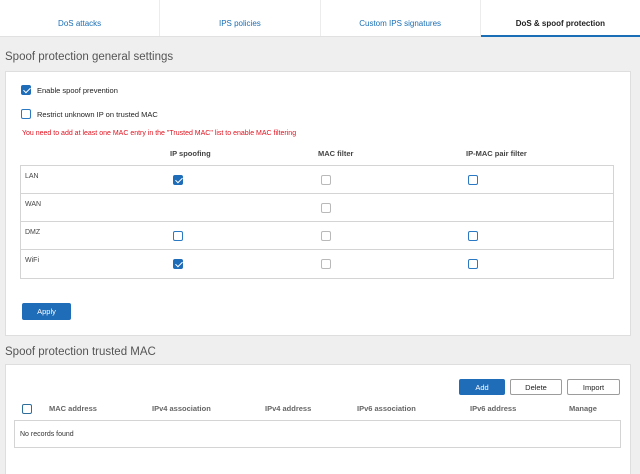 The height and width of the screenshot is (474, 640). I want to click on zone-label: WAN, so click(33, 204).